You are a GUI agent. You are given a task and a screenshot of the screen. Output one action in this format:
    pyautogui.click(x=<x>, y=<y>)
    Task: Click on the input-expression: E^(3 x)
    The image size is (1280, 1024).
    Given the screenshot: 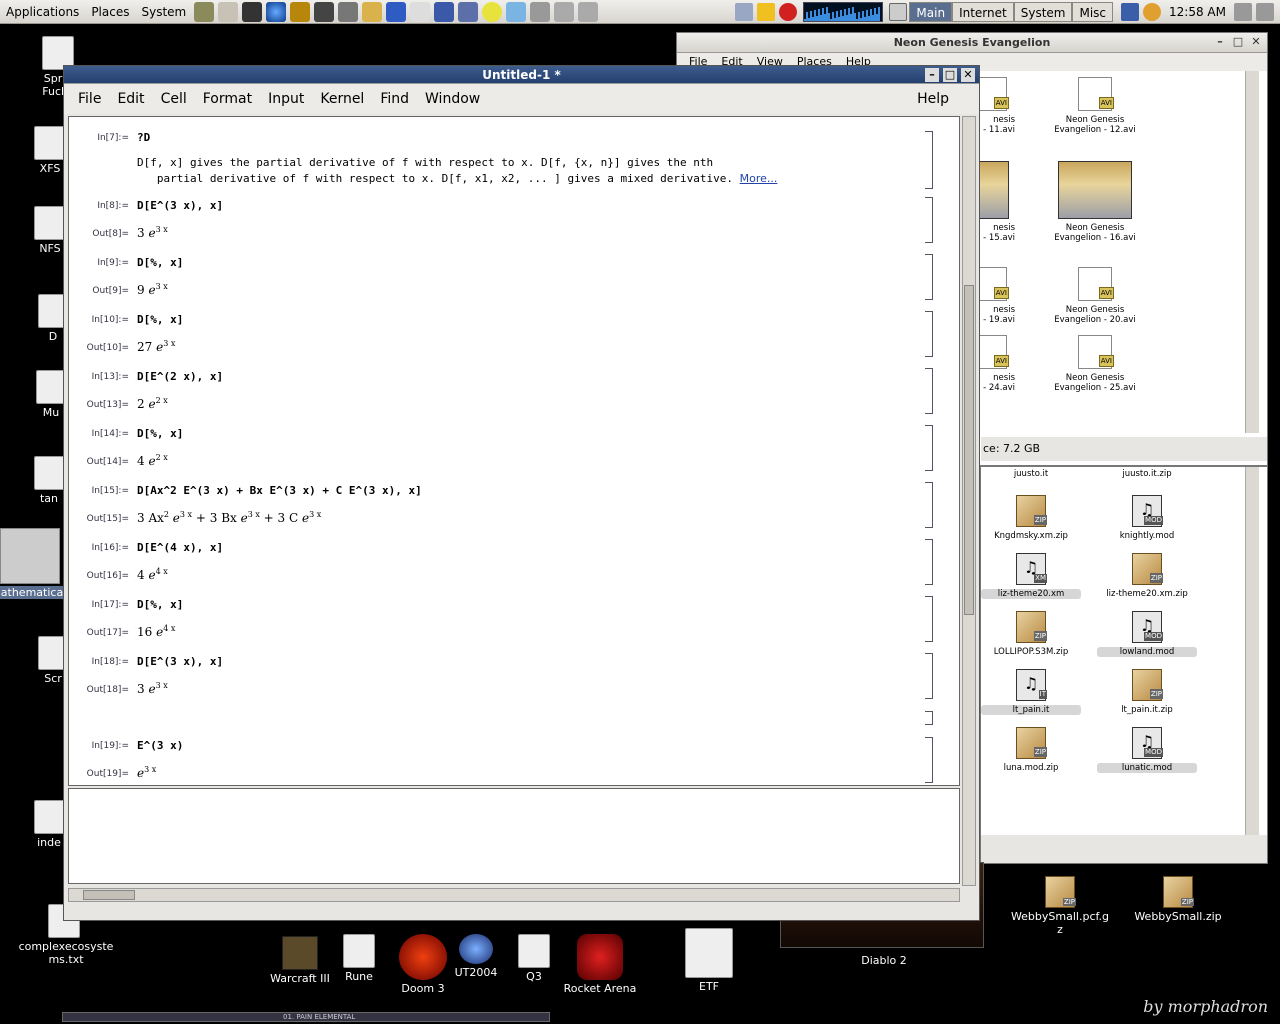 What is the action you would take?
    pyautogui.click(x=160, y=745)
    